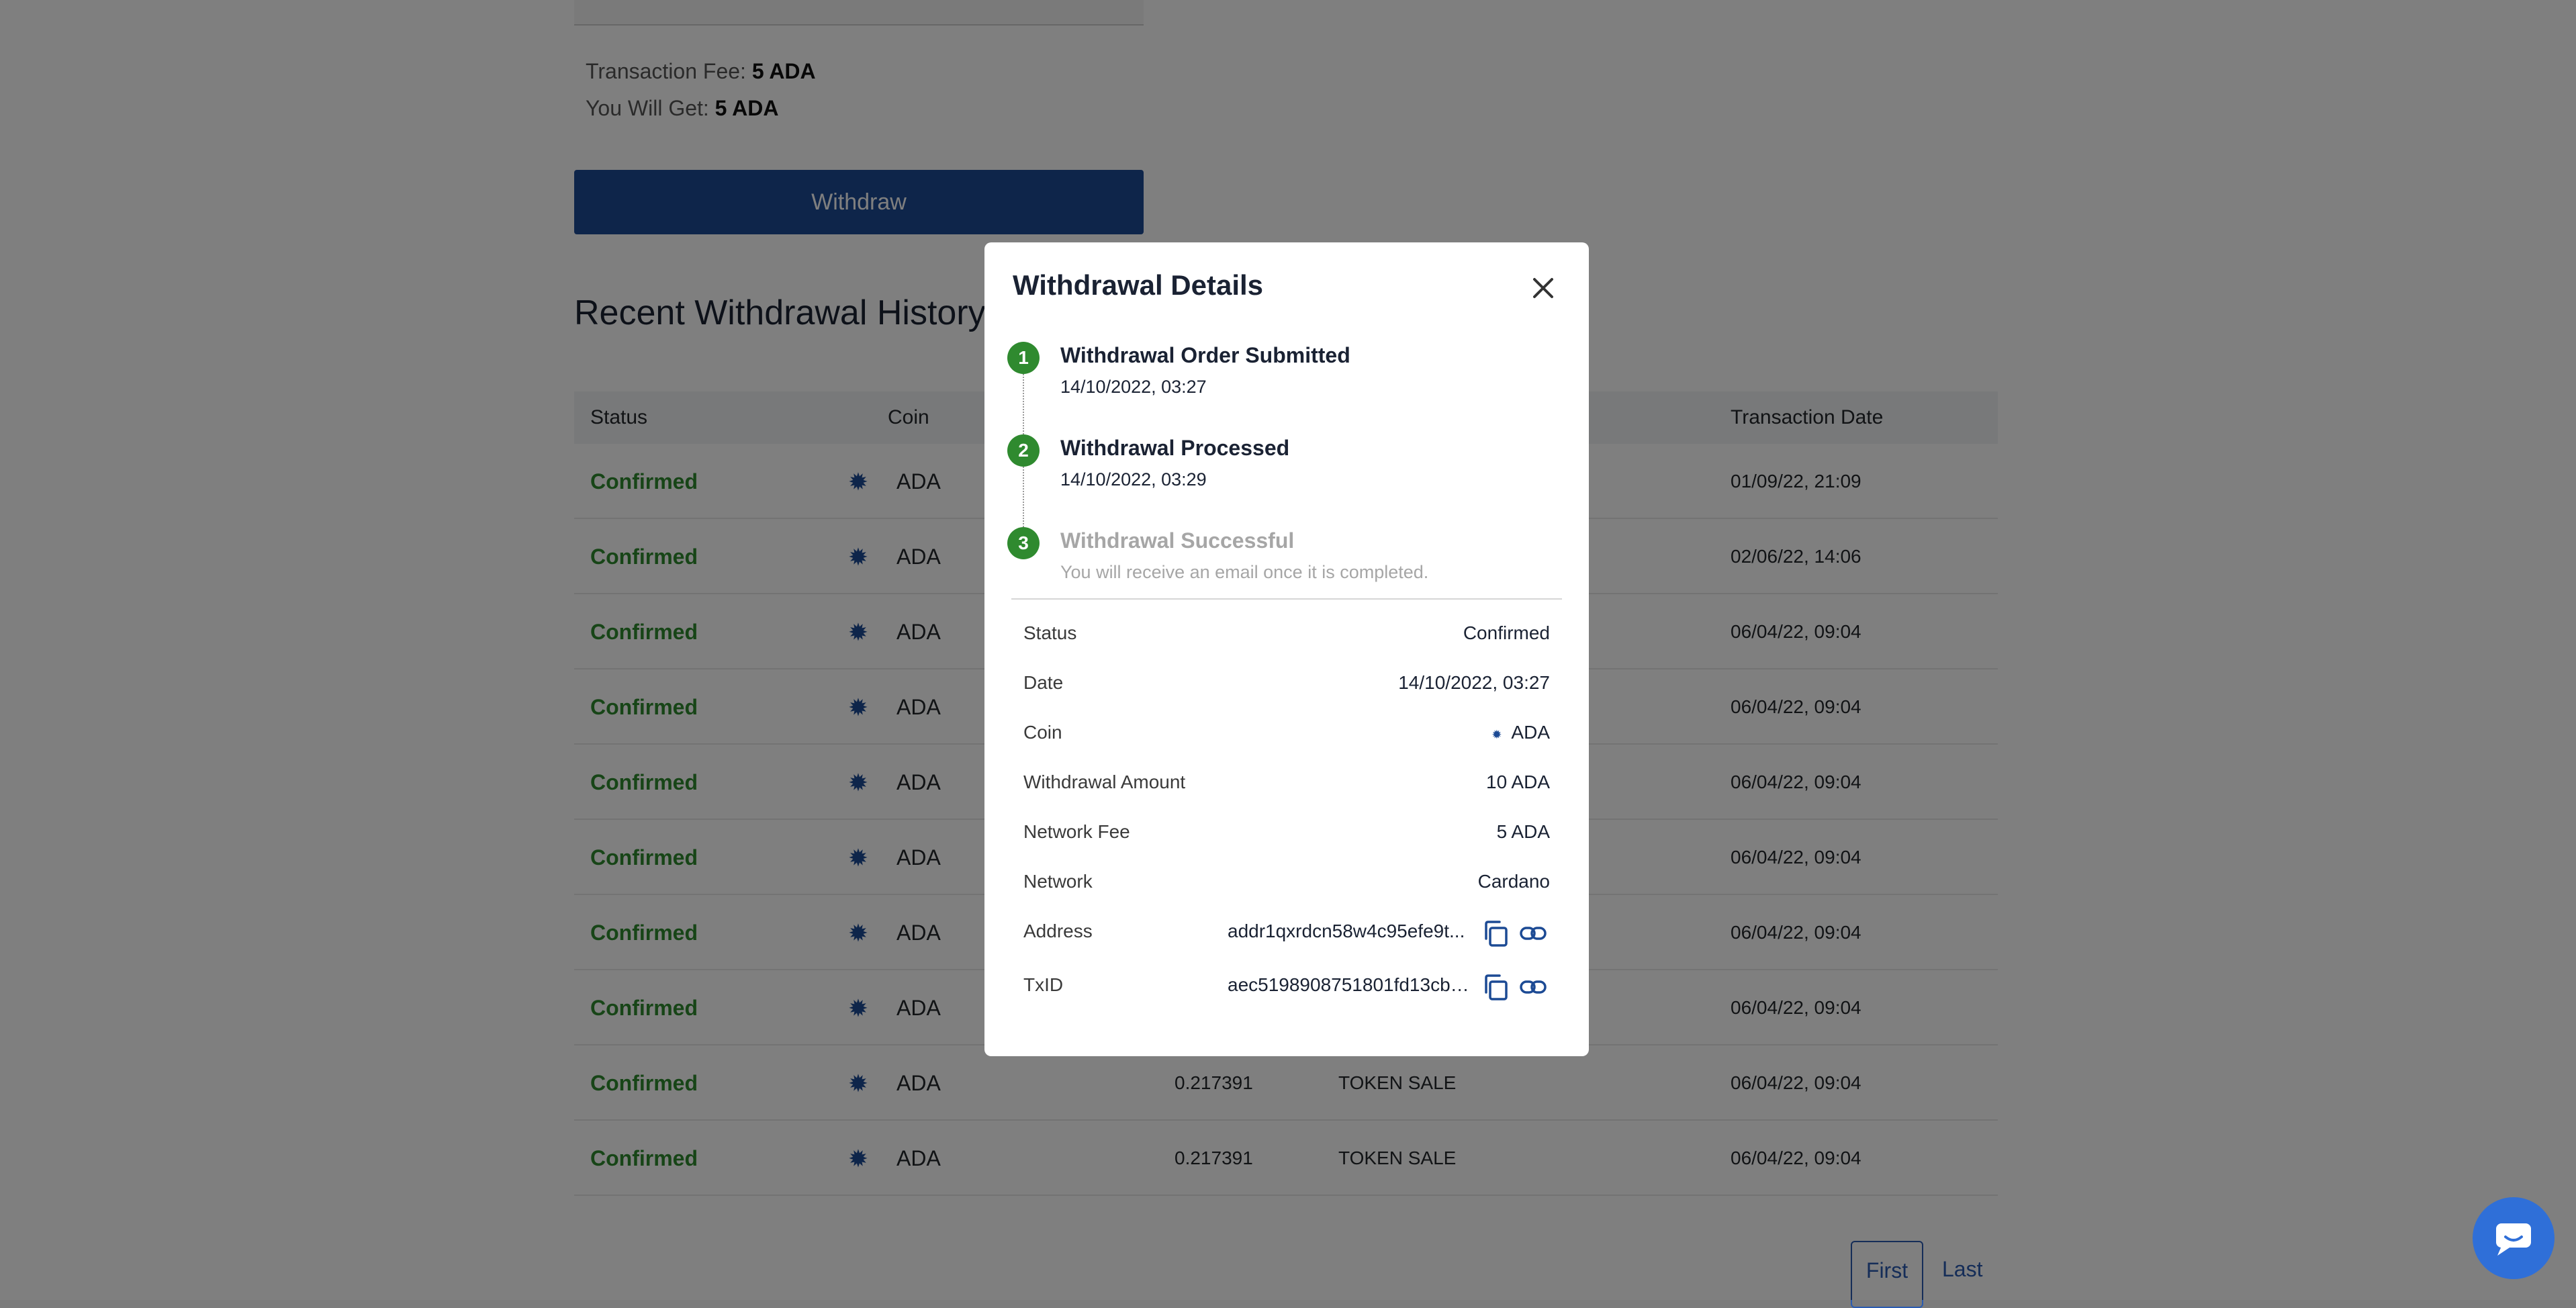 This screenshot has width=2576, height=1308. I want to click on open-address-link-button, so click(1533, 934).